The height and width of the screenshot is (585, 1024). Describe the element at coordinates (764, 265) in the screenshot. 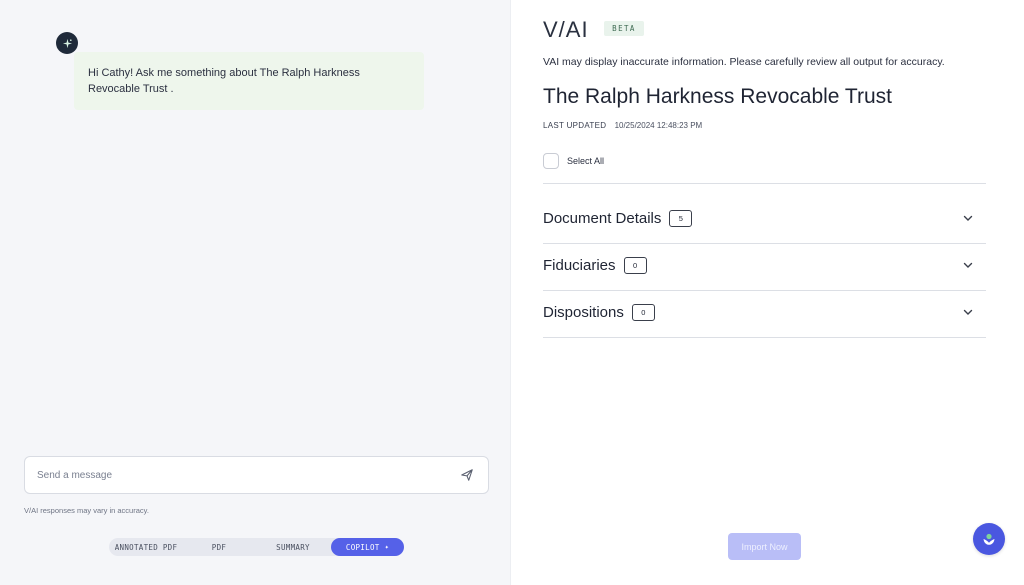

I see `section-fiduciaries: Fiduciaries 0` at that location.